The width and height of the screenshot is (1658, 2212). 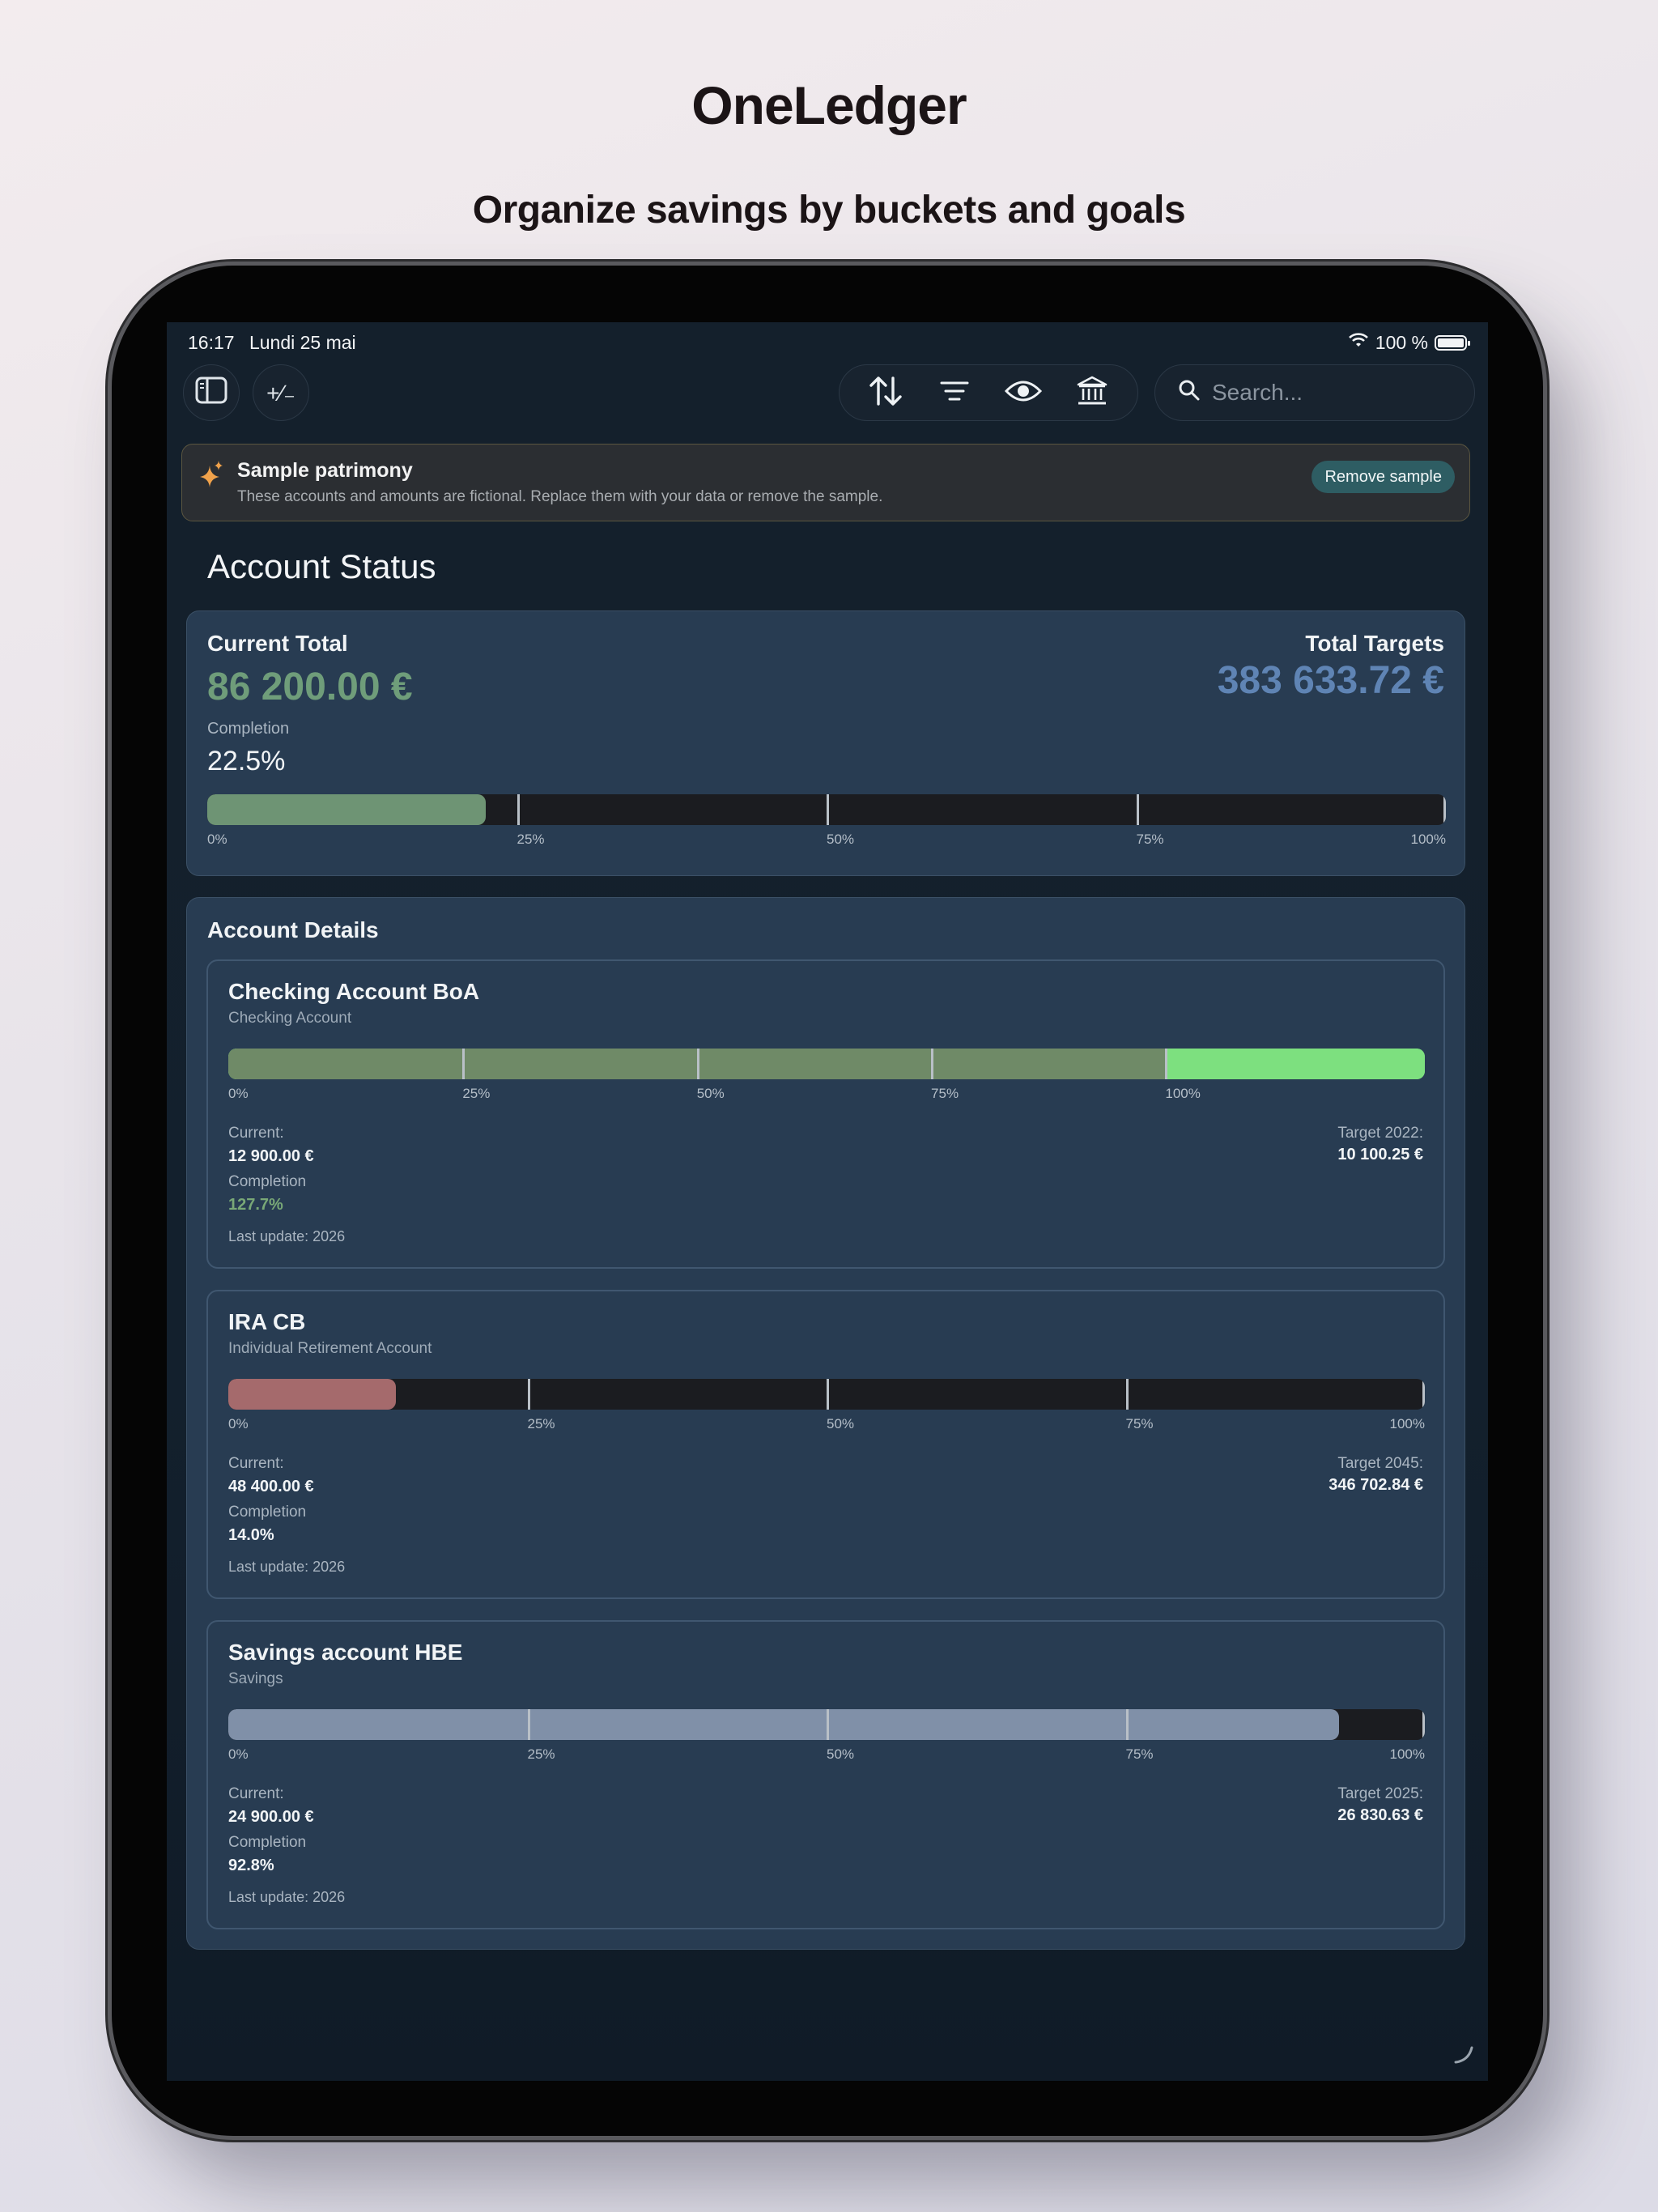 I want to click on target-label: Target 2045:, so click(x=1380, y=1464).